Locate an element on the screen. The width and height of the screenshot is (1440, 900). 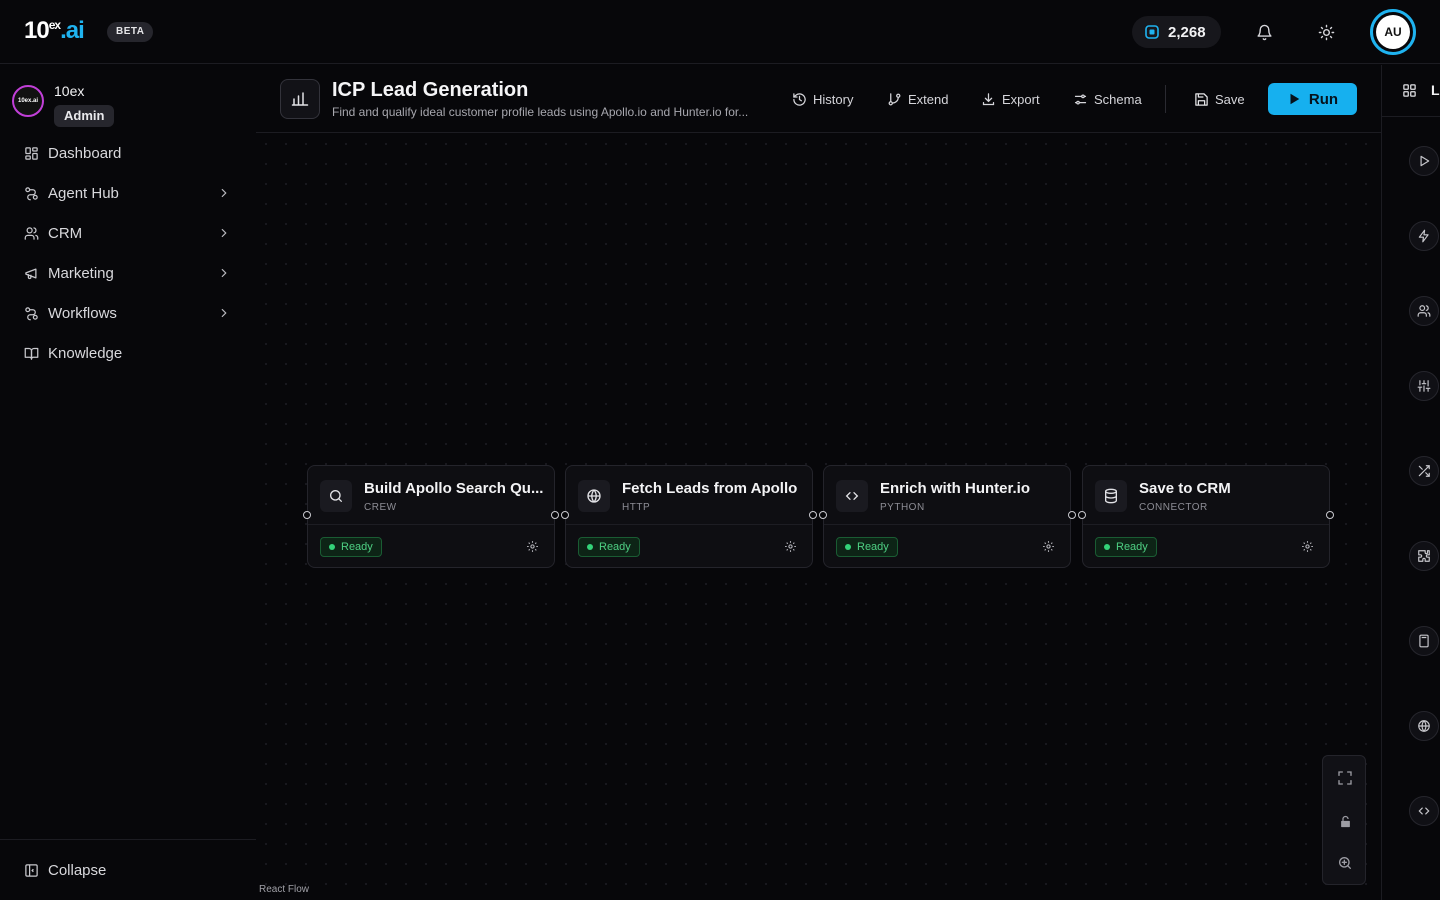
search-icon is located at coordinates (336, 496).